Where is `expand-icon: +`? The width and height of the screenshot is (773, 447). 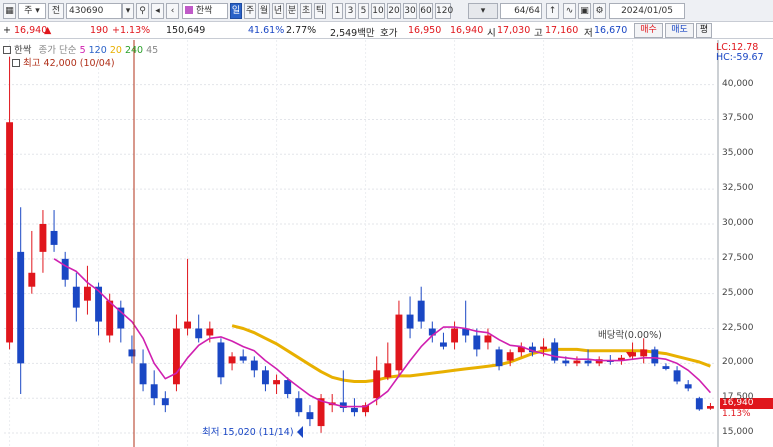
expand-icon: + is located at coordinates (7, 30).